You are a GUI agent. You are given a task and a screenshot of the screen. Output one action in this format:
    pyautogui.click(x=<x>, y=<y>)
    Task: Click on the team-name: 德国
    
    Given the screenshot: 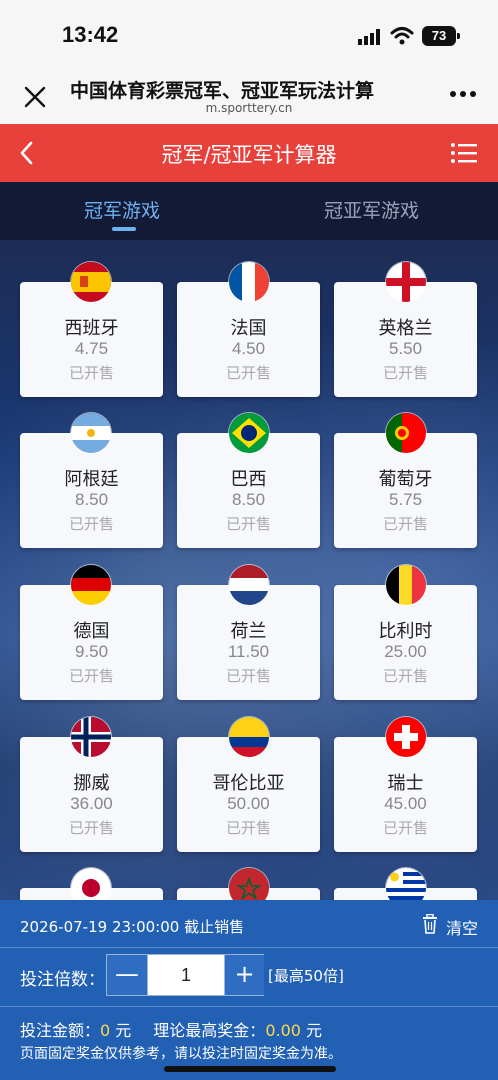 What is the action you would take?
    pyautogui.click(x=91, y=631)
    